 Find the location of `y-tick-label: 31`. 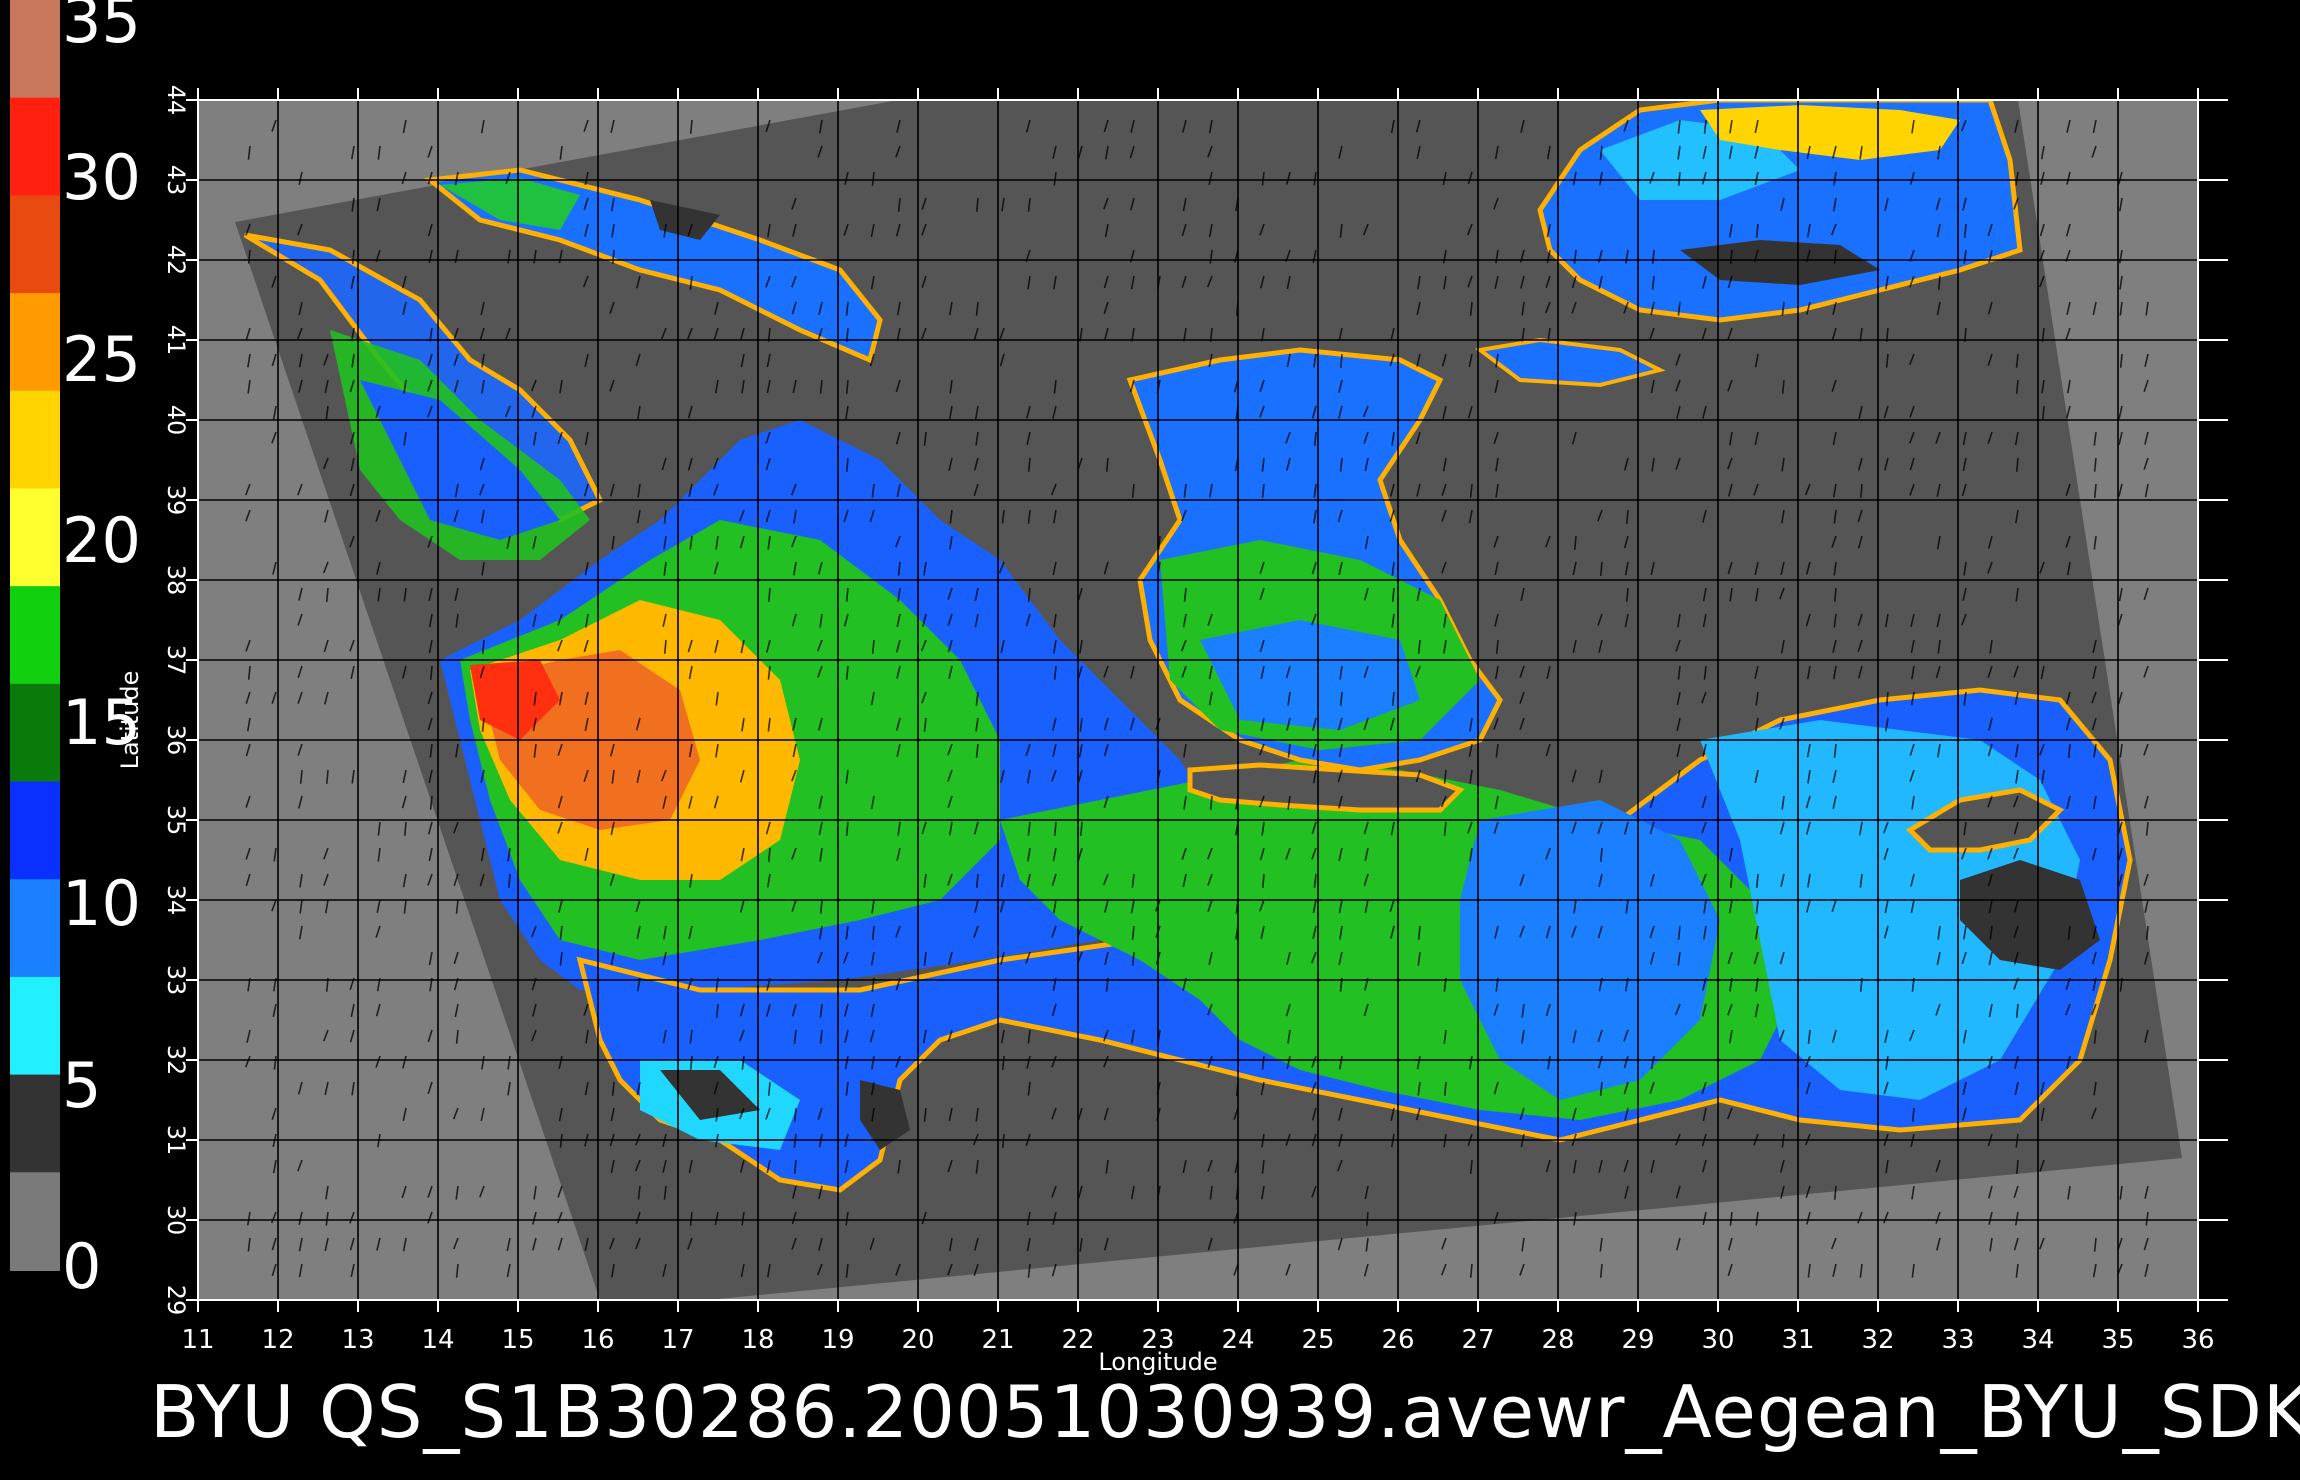

y-tick-label: 31 is located at coordinates (176, 1140).